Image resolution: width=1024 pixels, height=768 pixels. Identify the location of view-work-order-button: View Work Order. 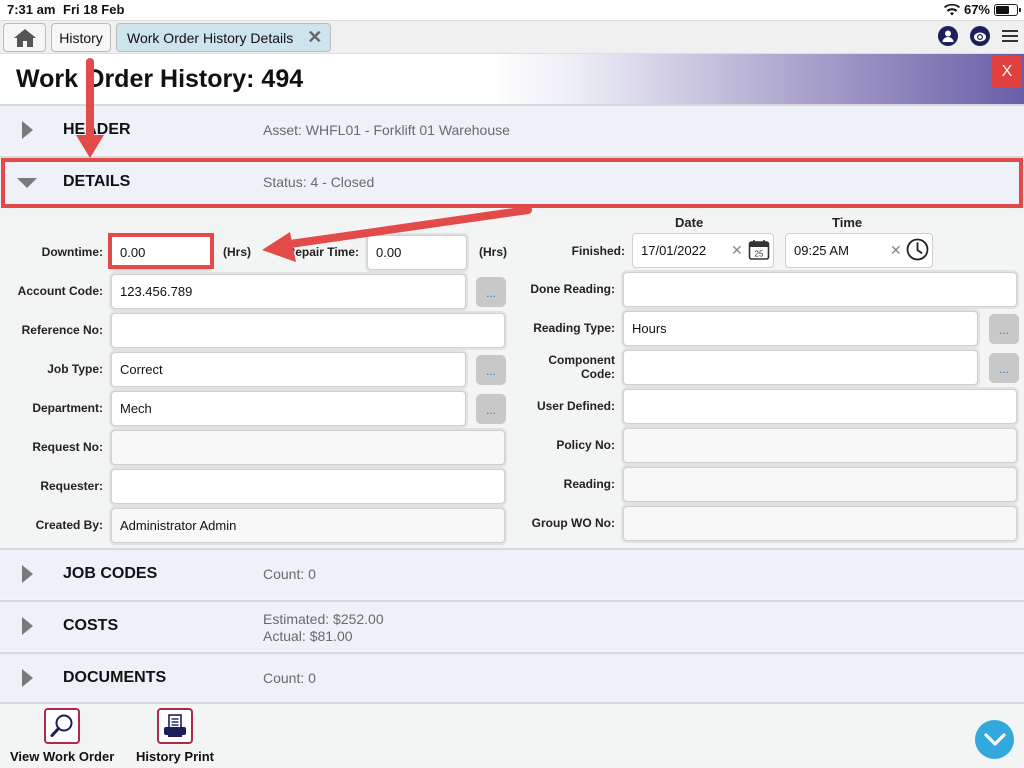
(62, 736).